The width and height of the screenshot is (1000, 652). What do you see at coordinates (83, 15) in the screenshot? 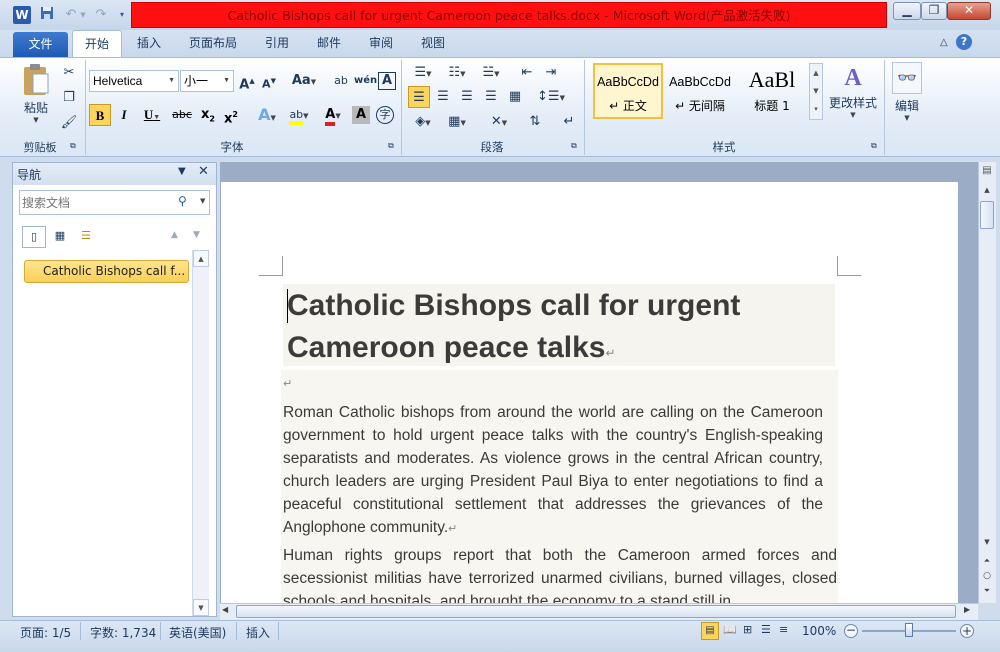
I see `undo-dropdown-icon: ▼` at bounding box center [83, 15].